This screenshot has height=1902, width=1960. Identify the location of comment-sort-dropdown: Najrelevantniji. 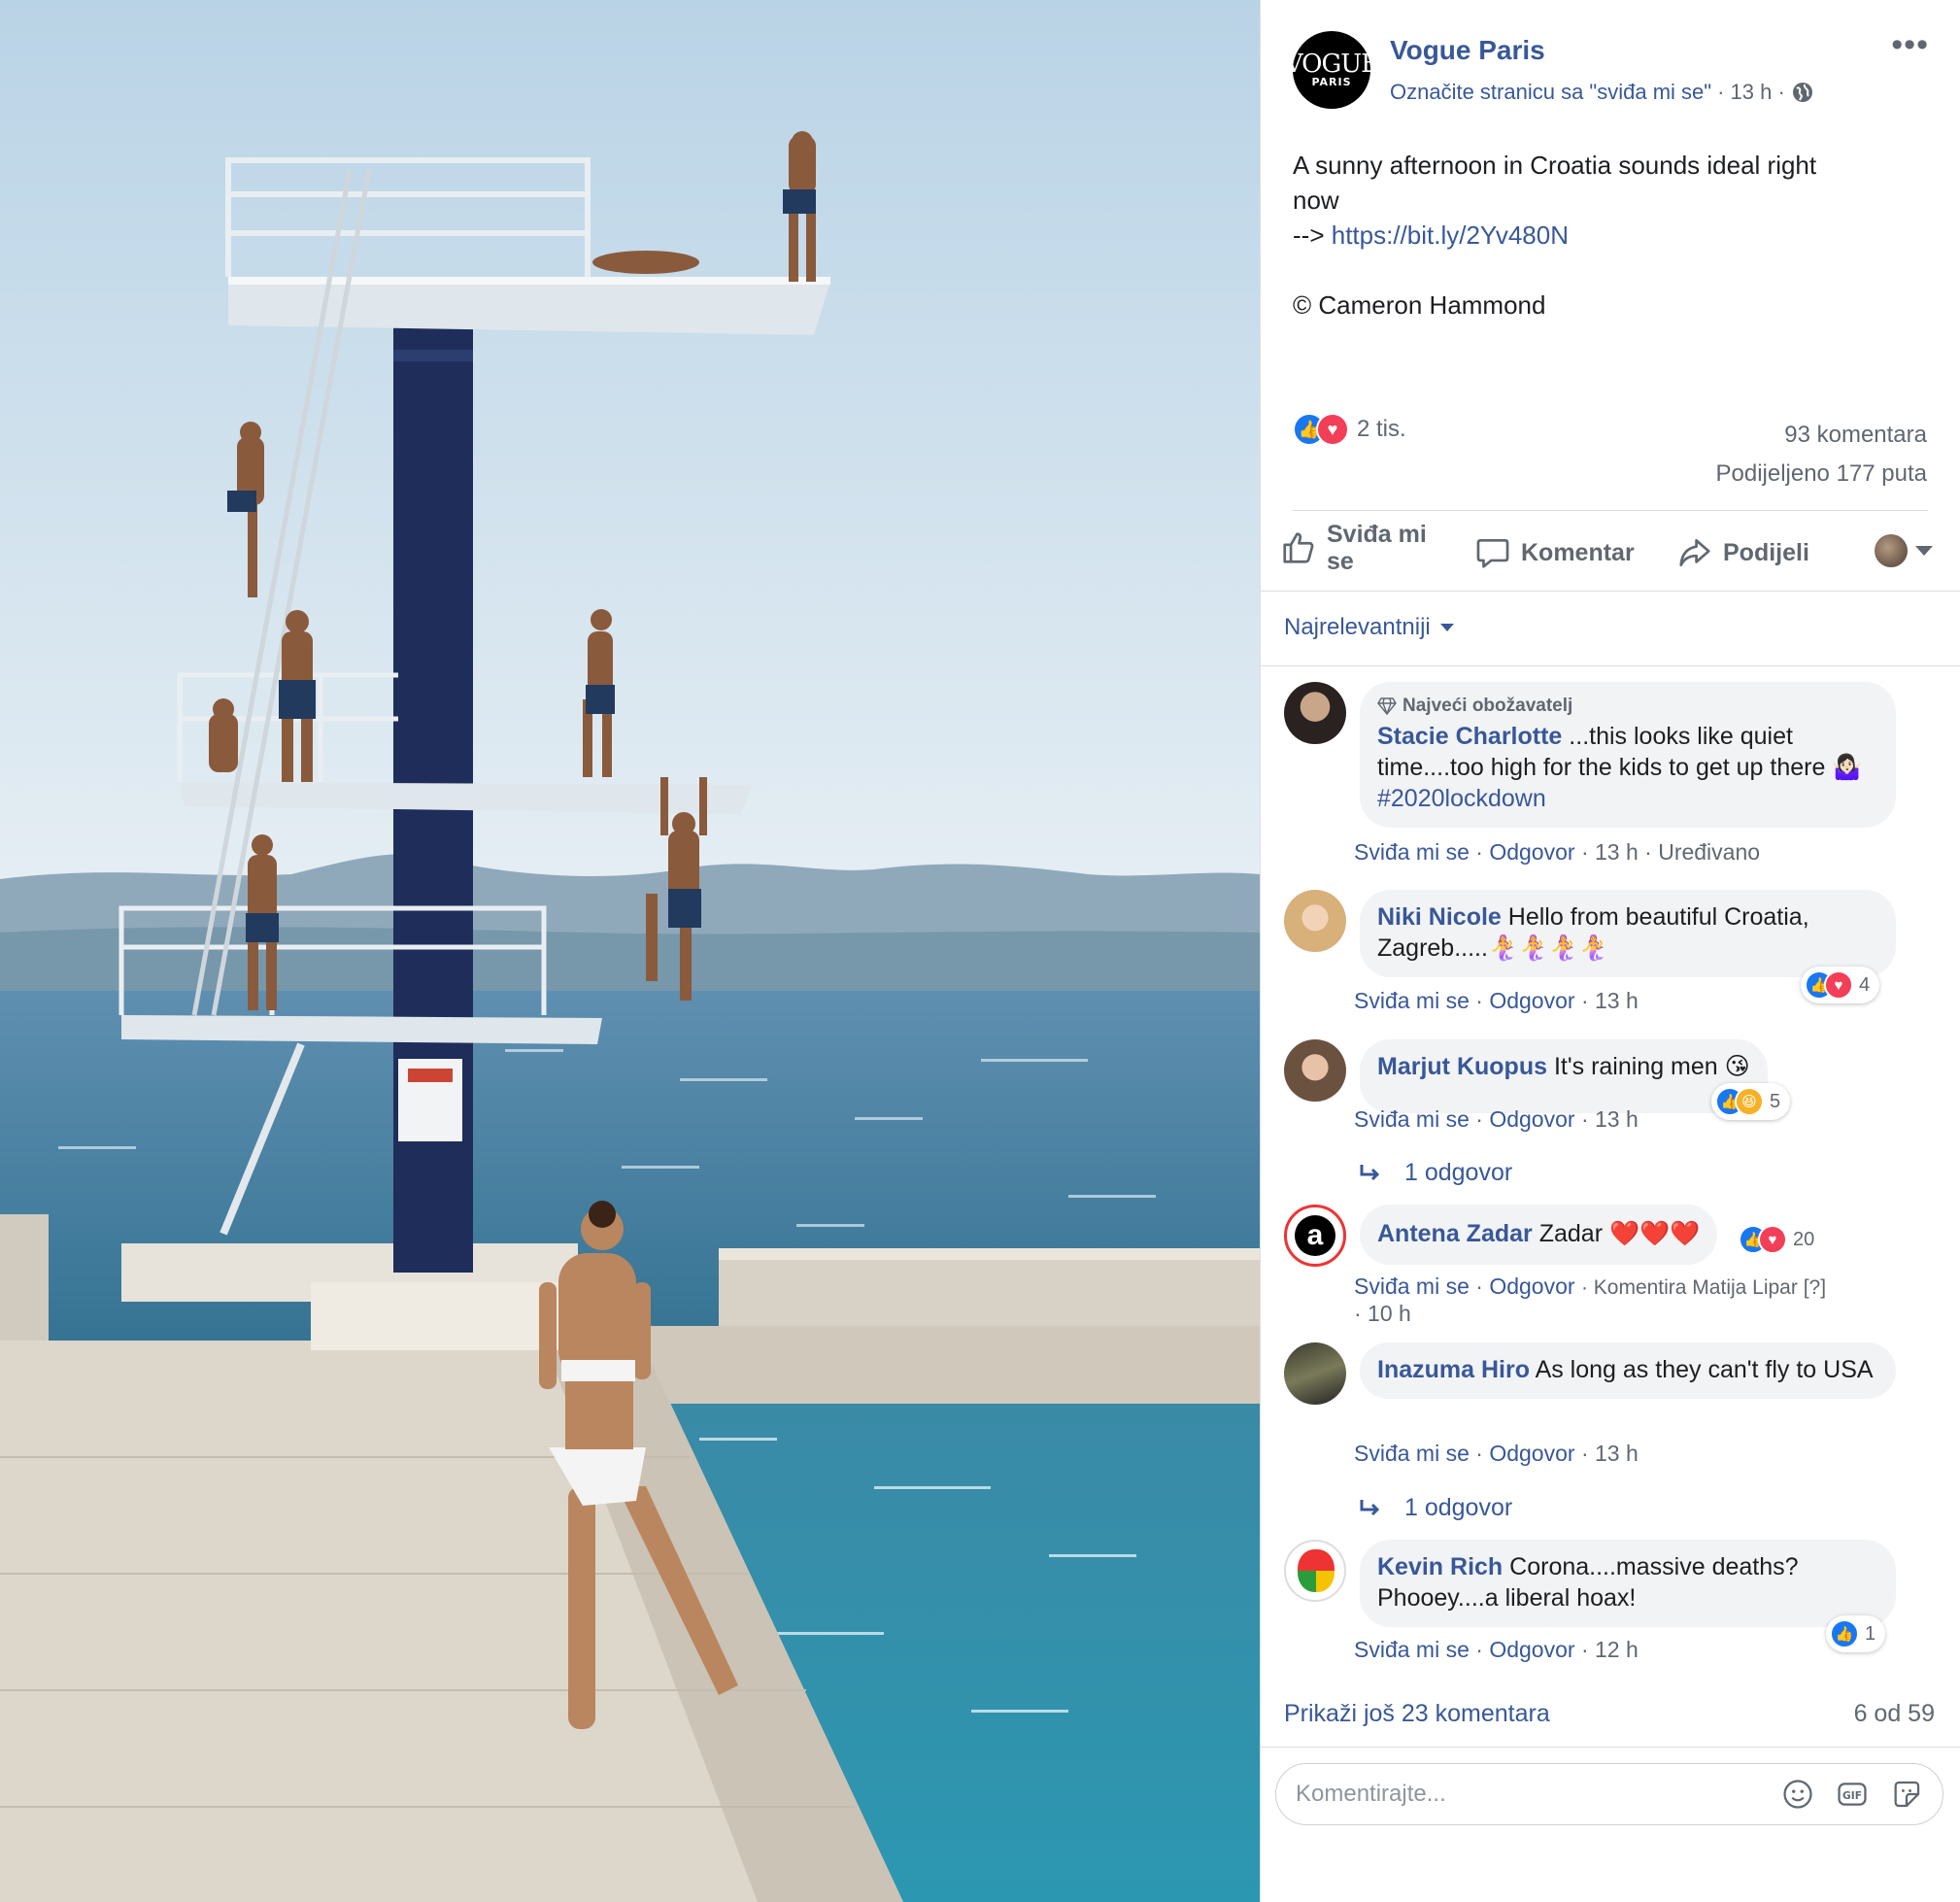
(1369, 627).